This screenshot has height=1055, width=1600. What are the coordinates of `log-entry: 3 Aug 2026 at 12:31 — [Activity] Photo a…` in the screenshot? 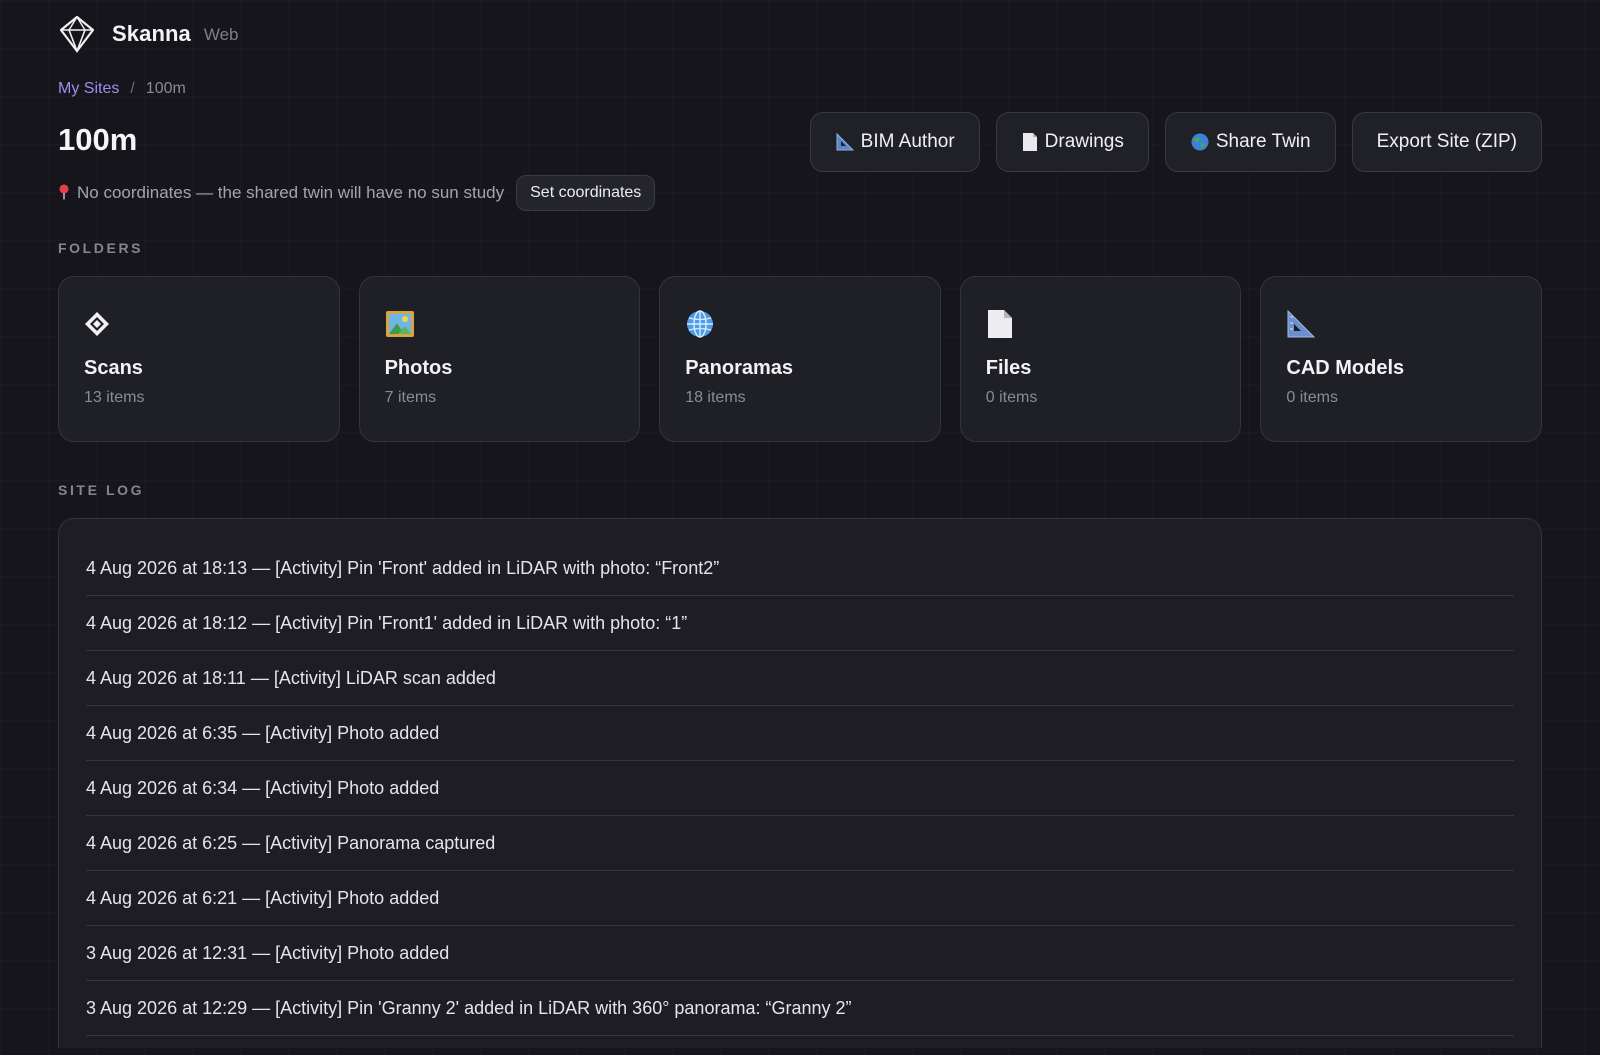 It's located at (800, 953).